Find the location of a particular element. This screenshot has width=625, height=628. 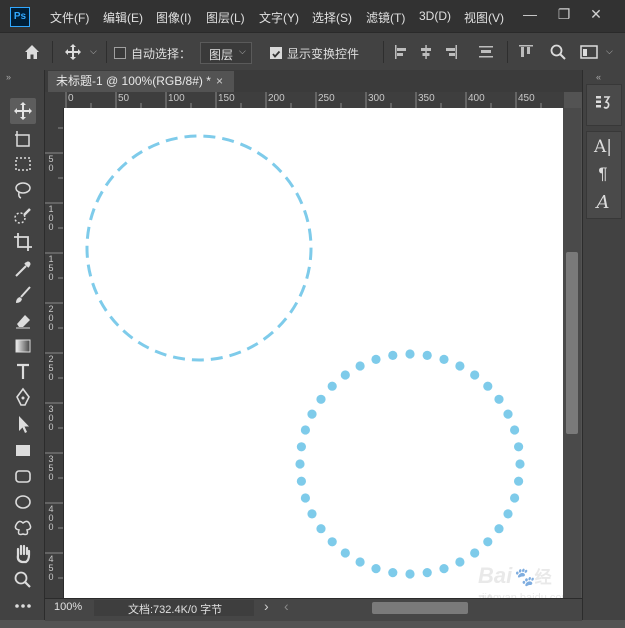

menu-filter: 滤镜(T) is located at coordinates (385, 17).